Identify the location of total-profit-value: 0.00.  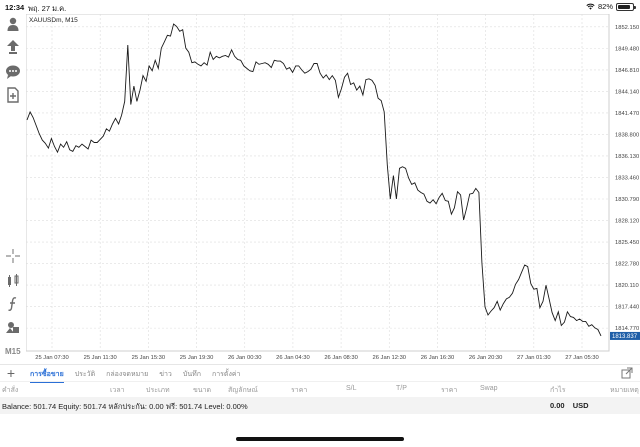
(557, 405).